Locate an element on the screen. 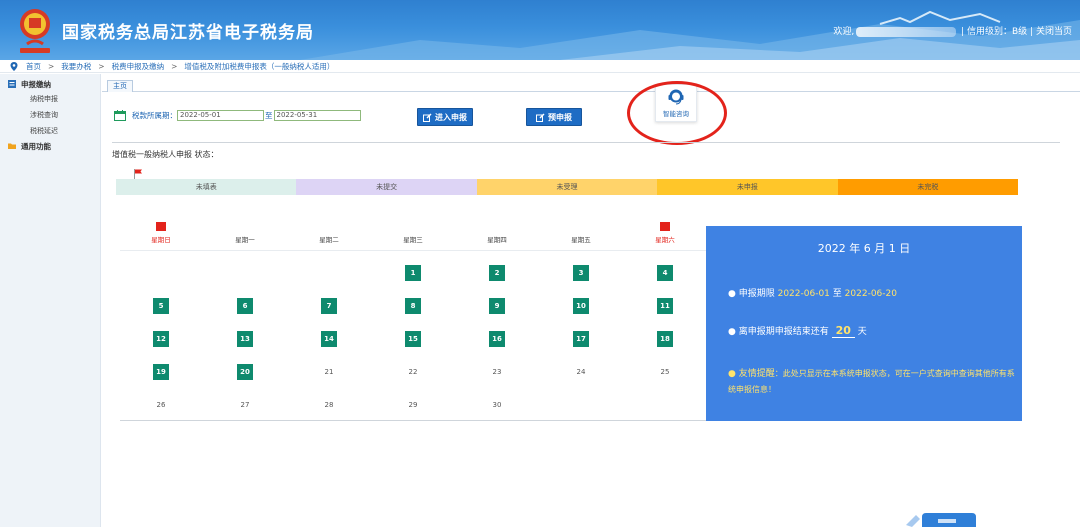 This screenshot has width=1080, height=527. weekday-header: 星期一 is located at coordinates (245, 240).